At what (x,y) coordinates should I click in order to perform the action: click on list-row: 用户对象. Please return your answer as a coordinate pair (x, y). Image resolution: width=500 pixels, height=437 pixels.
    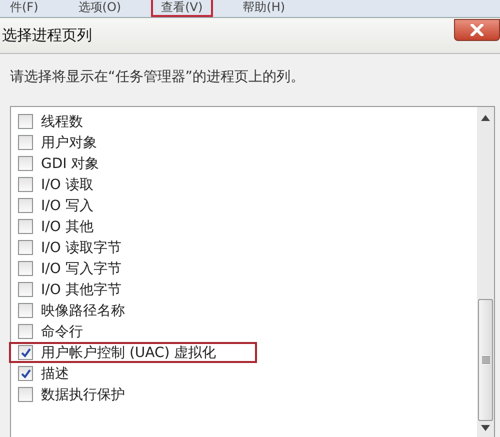
    Looking at the image, I should click on (129, 142).